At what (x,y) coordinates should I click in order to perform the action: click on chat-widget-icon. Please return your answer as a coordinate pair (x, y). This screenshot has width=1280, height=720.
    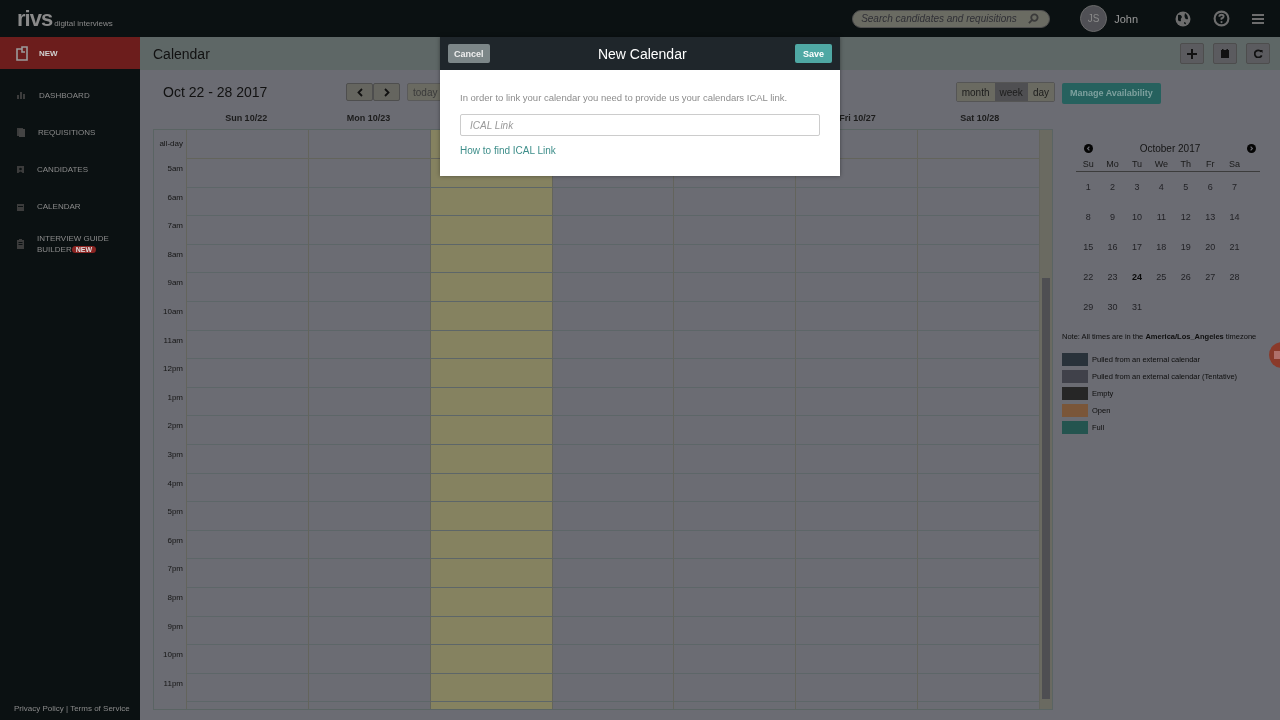
    Looking at the image, I should click on (1274, 355).